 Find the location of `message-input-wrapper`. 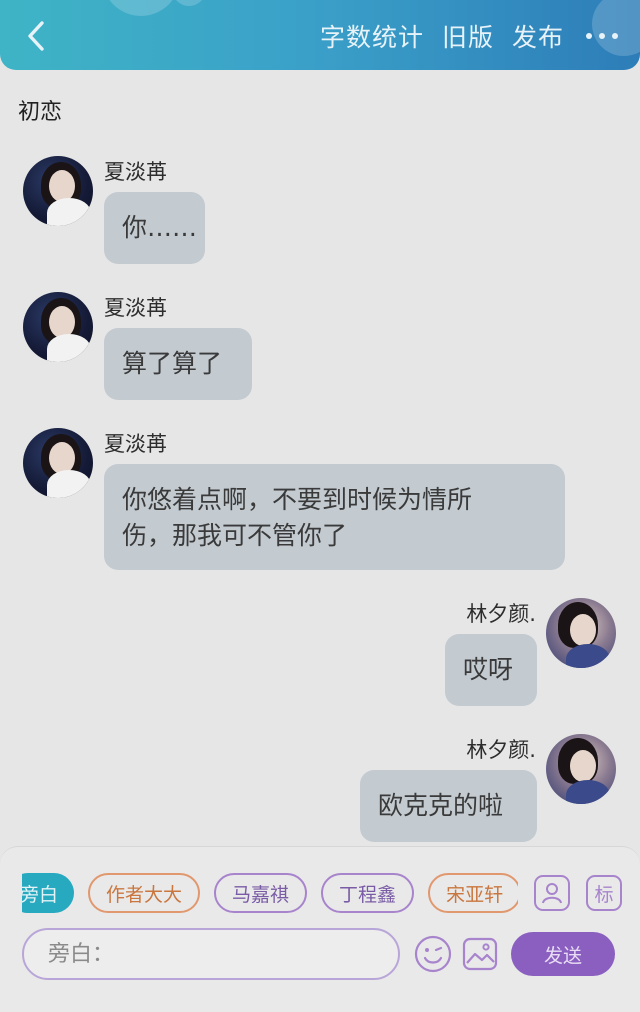

message-input-wrapper is located at coordinates (211, 954).